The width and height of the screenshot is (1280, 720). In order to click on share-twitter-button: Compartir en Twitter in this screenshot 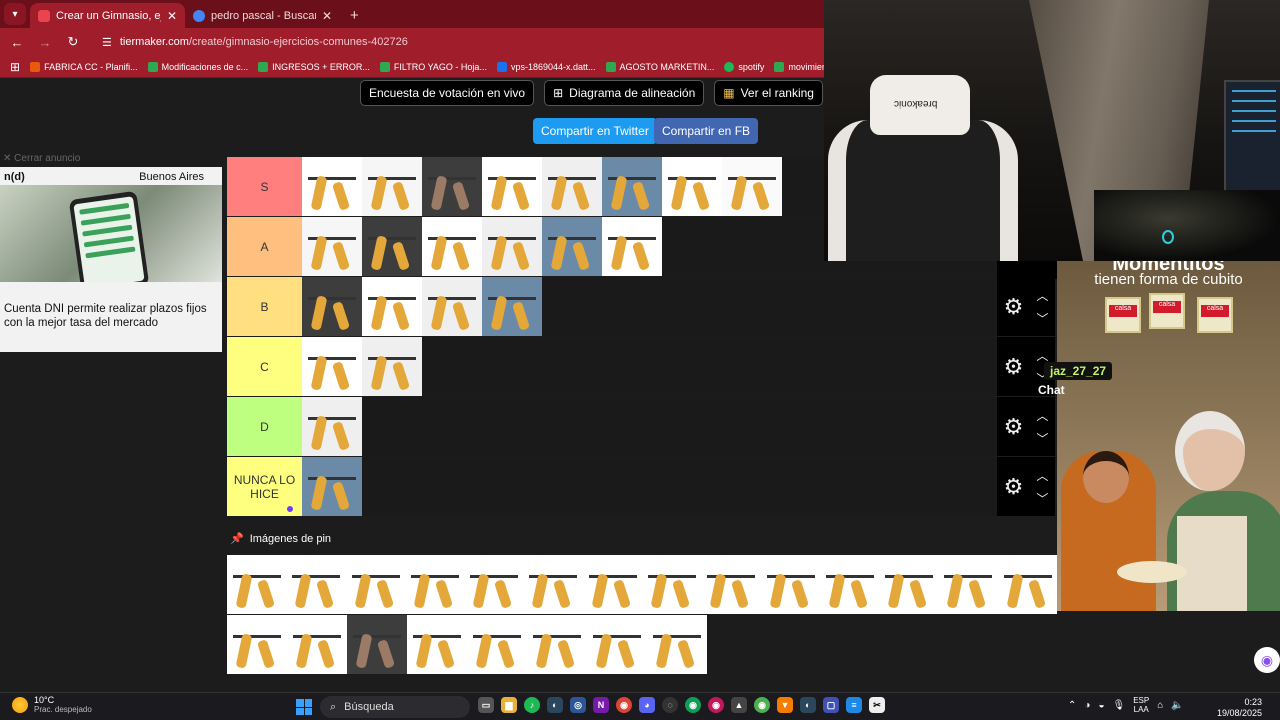, I will do `click(595, 131)`.